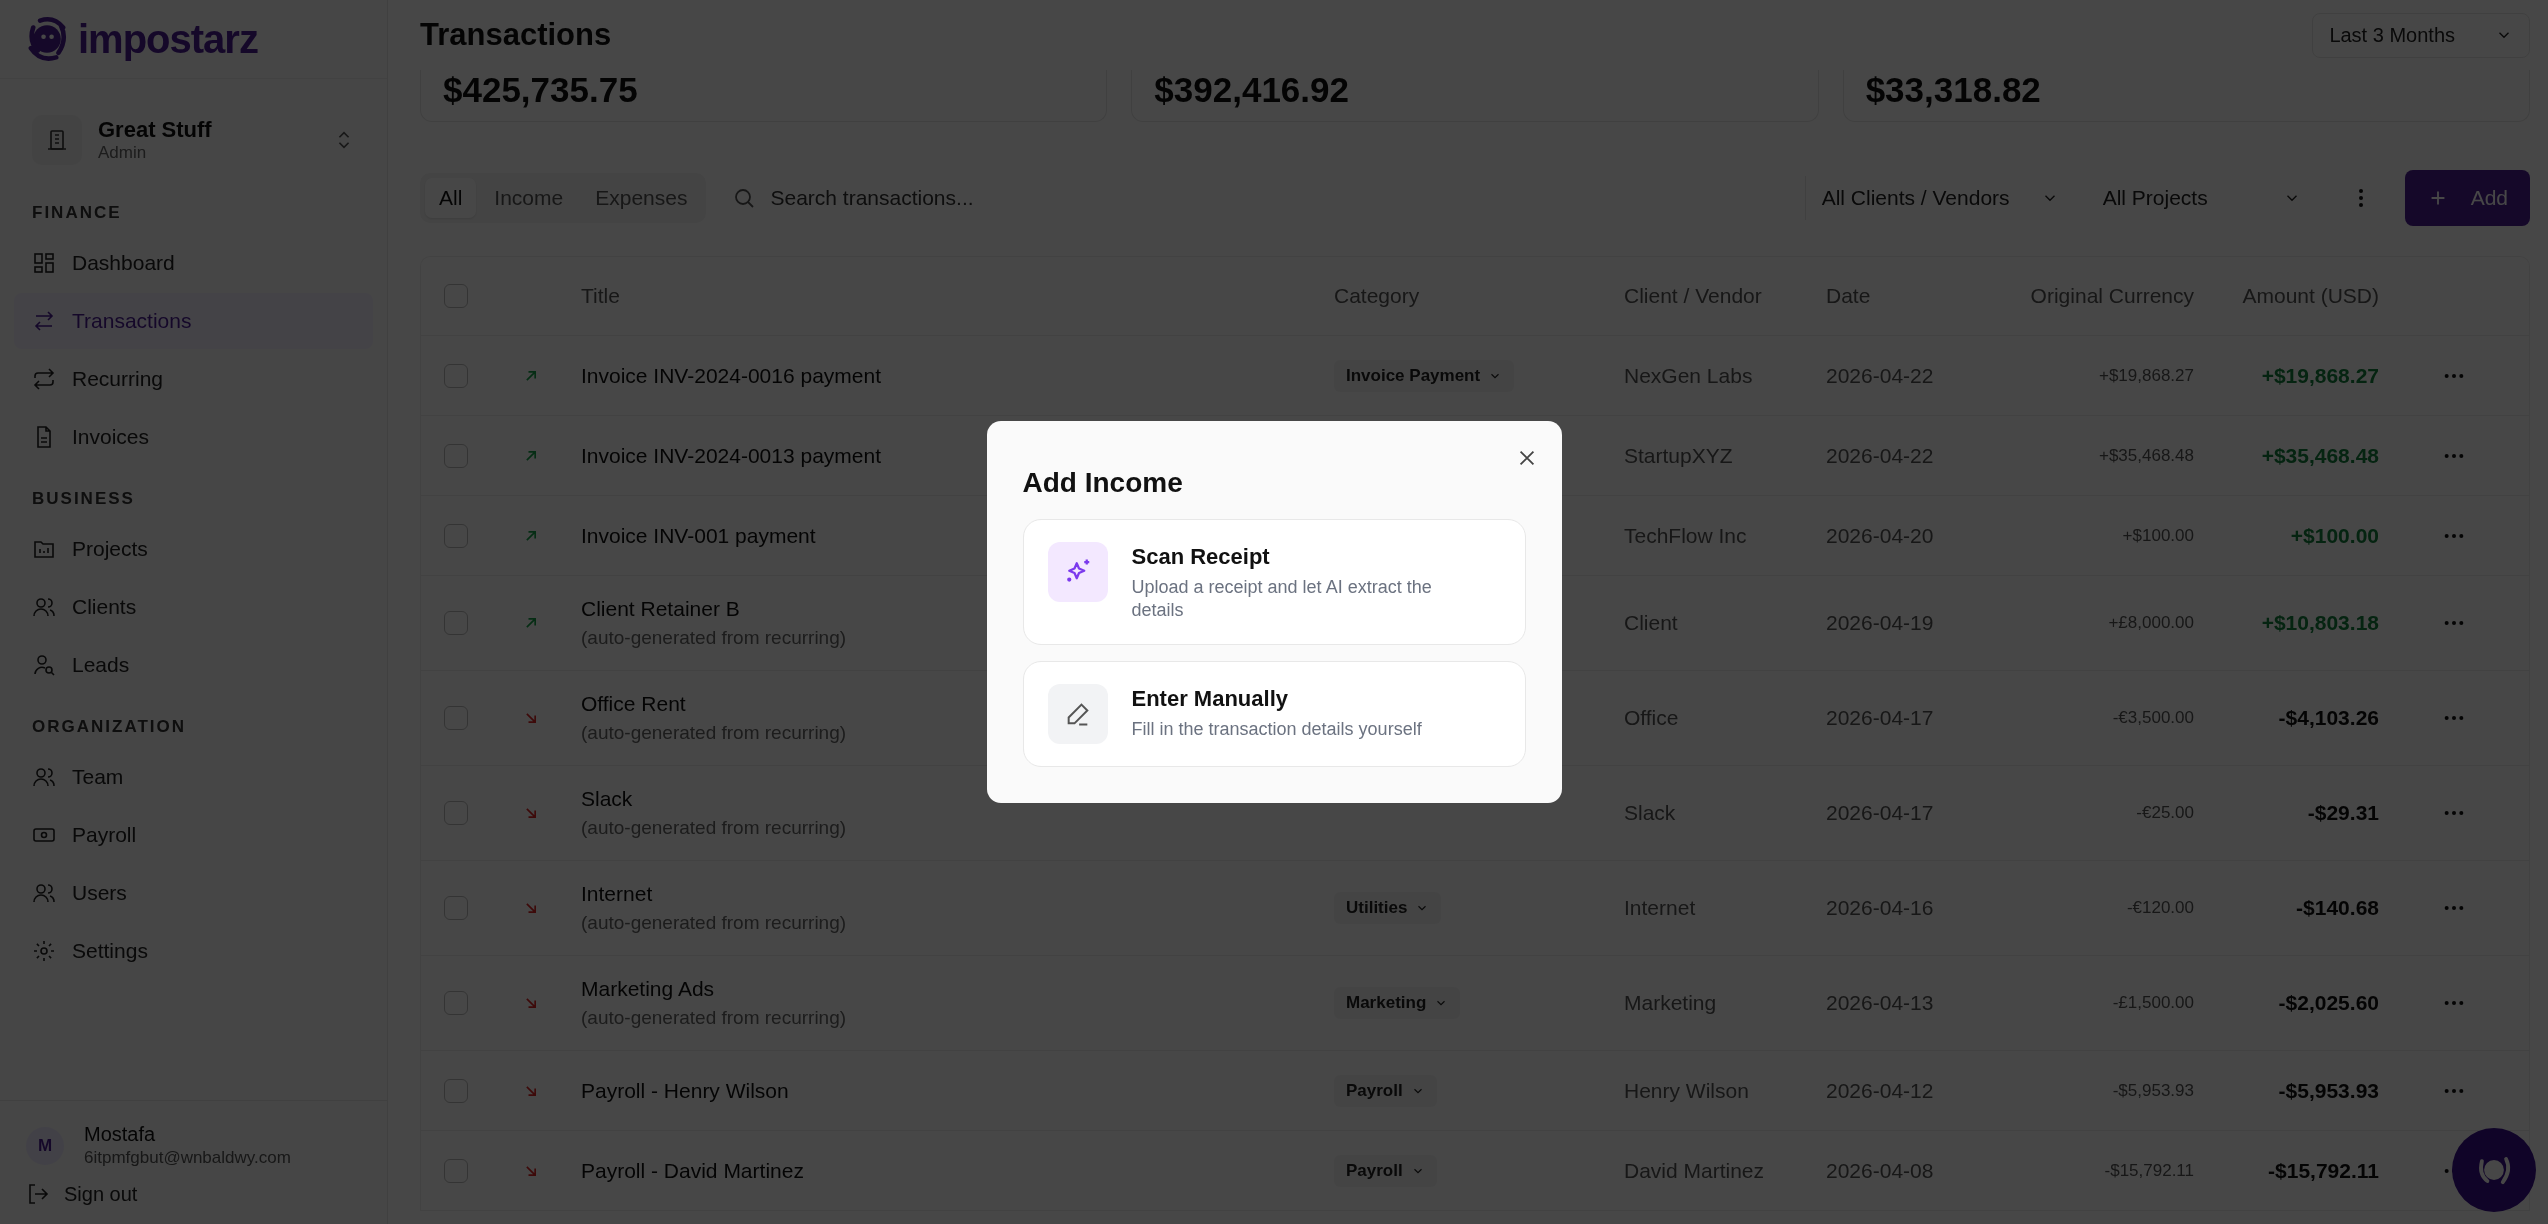  Describe the element at coordinates (1276, 730) in the screenshot. I see `option-description: Fill in the transaction details yourself` at that location.